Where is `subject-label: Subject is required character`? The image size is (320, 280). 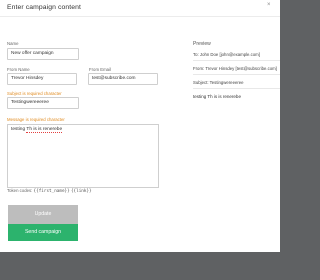
subject-label: Subject is required character is located at coordinates (34, 93).